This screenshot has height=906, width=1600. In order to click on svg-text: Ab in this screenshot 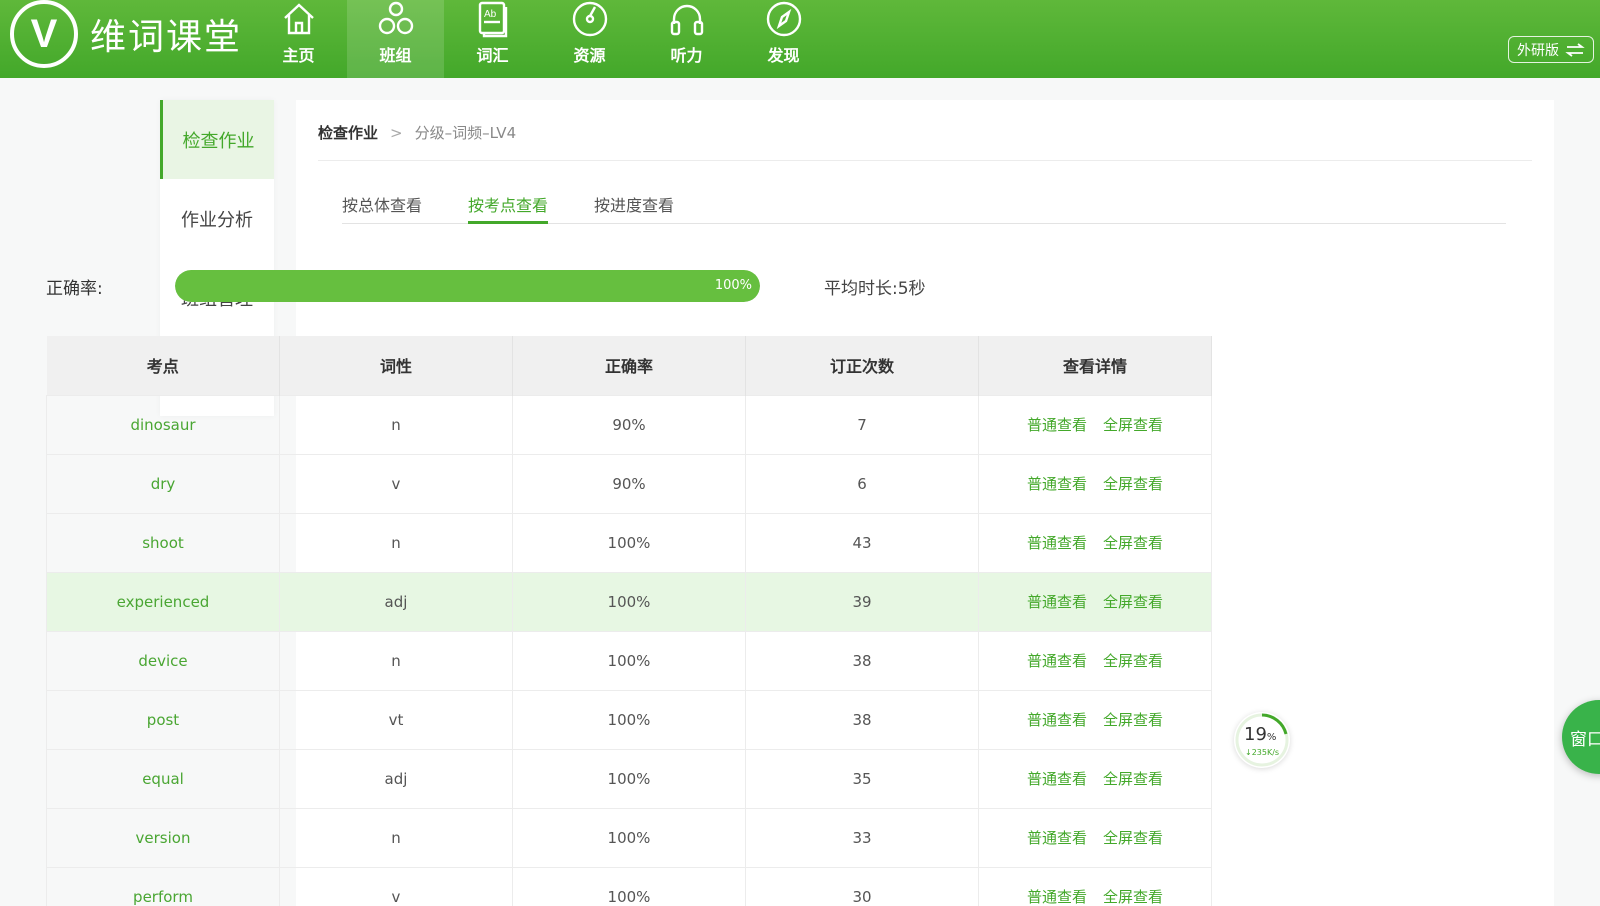, I will do `click(490, 14)`.